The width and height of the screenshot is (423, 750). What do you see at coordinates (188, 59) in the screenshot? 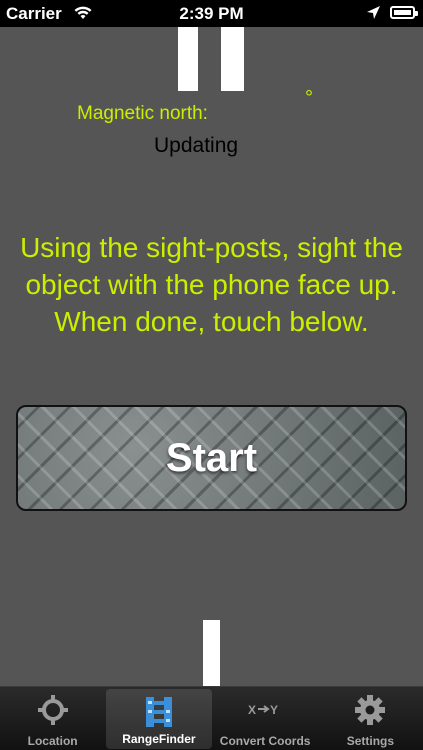
I see `sight-post-top-left` at bounding box center [188, 59].